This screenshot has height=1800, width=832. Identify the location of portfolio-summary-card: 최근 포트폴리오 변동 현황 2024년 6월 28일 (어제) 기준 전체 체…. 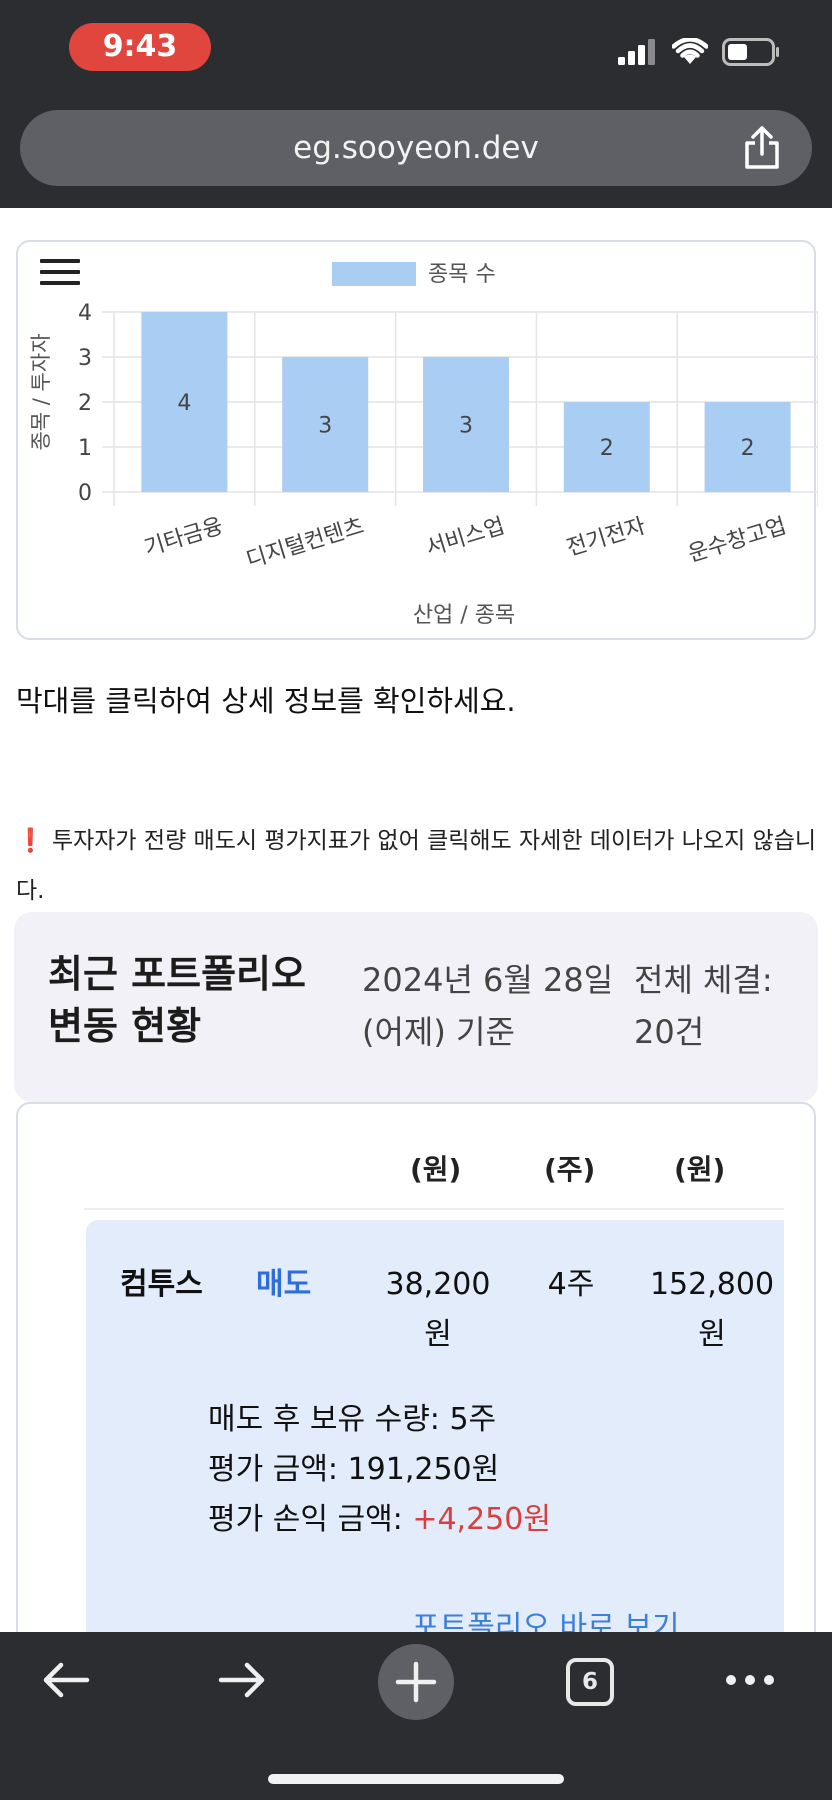
(416, 1007).